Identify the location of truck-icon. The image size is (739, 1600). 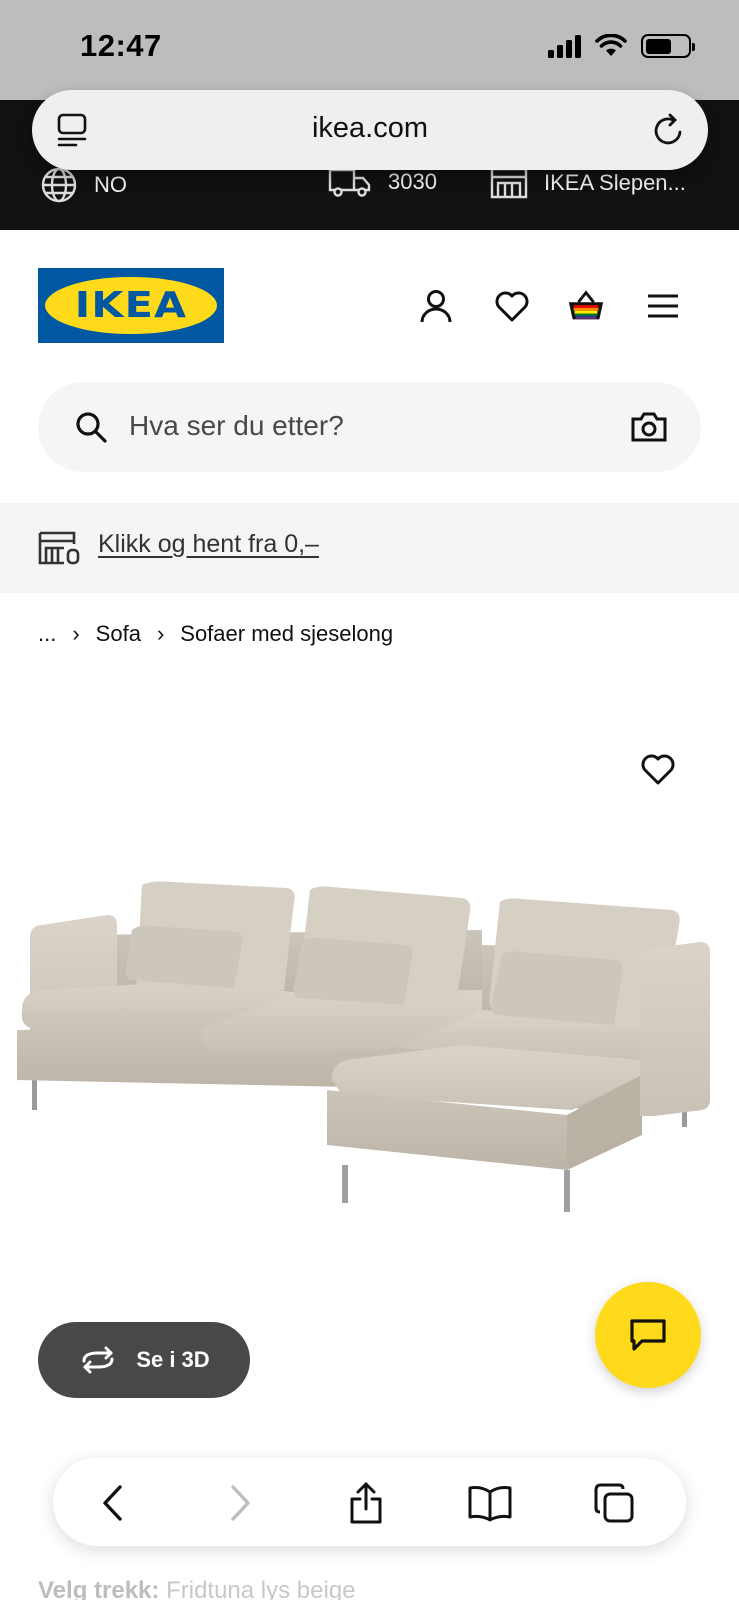
(349, 182).